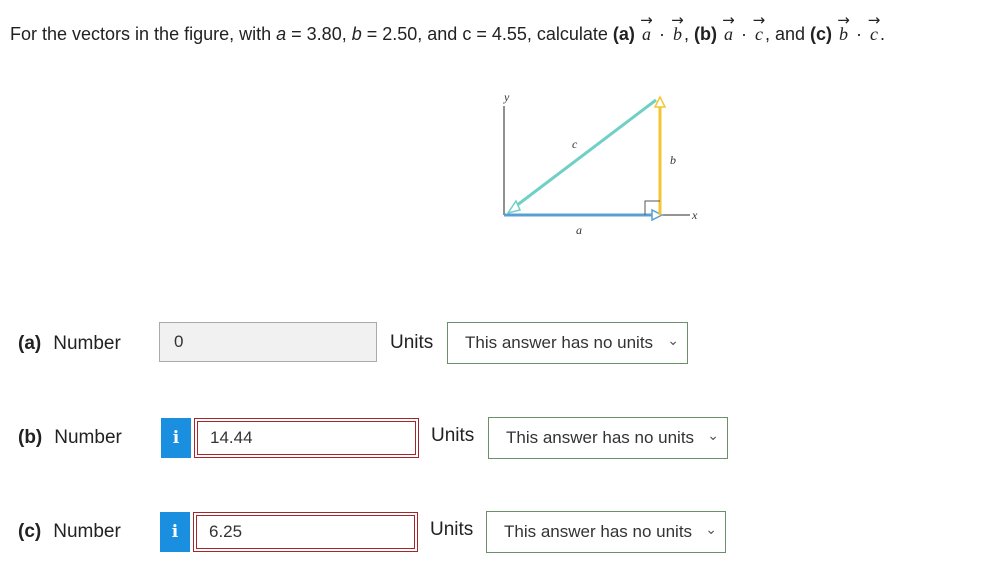 The height and width of the screenshot is (573, 997). What do you see at coordinates (673, 160) in the screenshot?
I see `vector-b-label: b` at bounding box center [673, 160].